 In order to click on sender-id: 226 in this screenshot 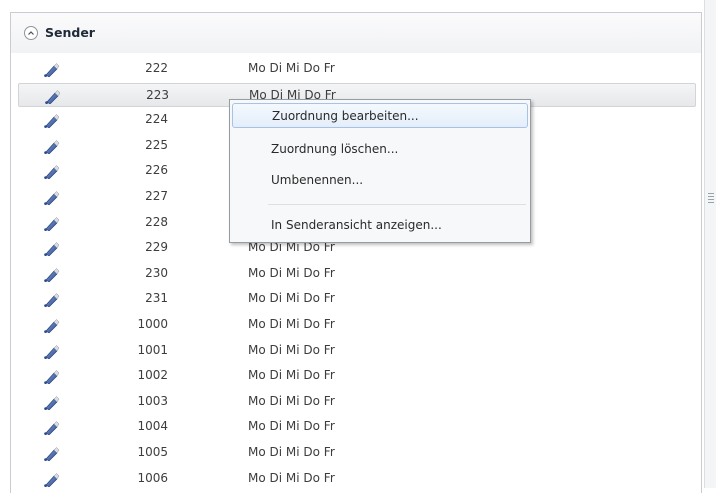, I will do `click(156, 170)`.